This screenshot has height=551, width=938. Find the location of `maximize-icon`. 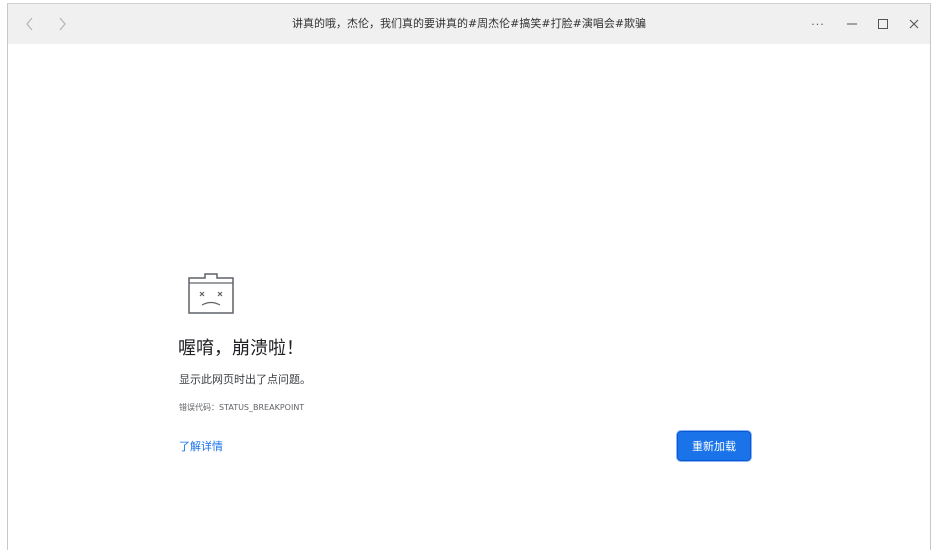

maximize-icon is located at coordinates (883, 24).